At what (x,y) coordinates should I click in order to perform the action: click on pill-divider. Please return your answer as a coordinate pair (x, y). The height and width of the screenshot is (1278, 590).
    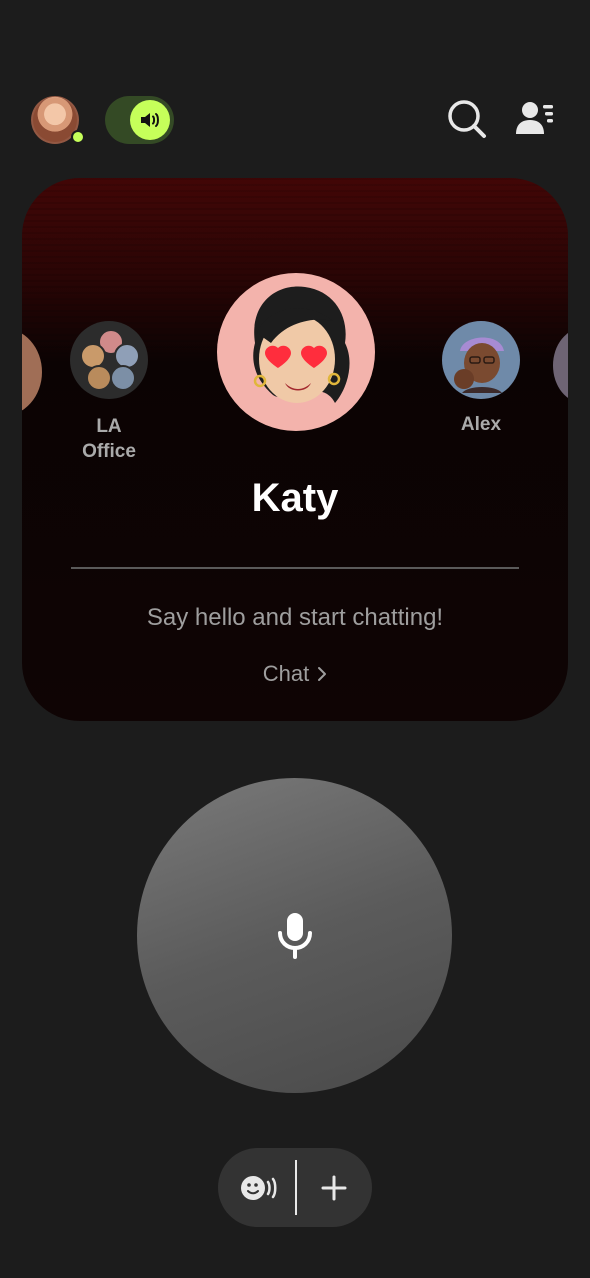
    Looking at the image, I should click on (296, 1187).